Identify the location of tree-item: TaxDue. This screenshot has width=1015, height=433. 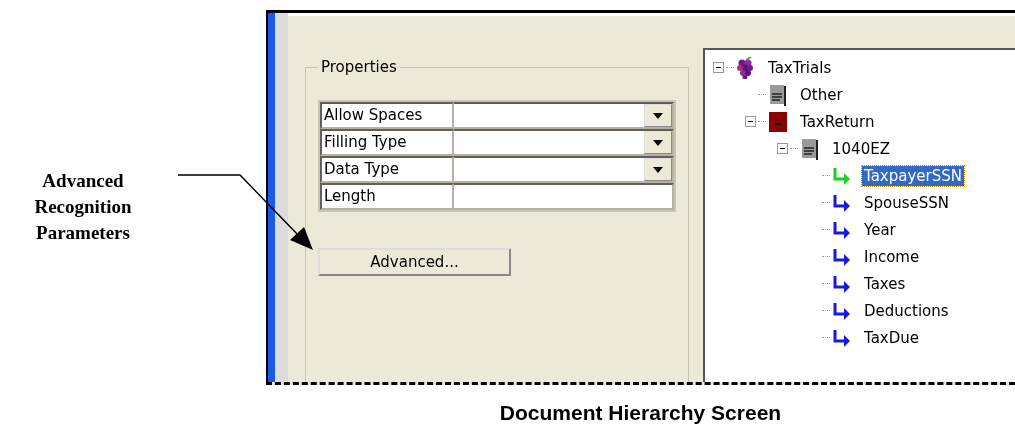
(892, 337).